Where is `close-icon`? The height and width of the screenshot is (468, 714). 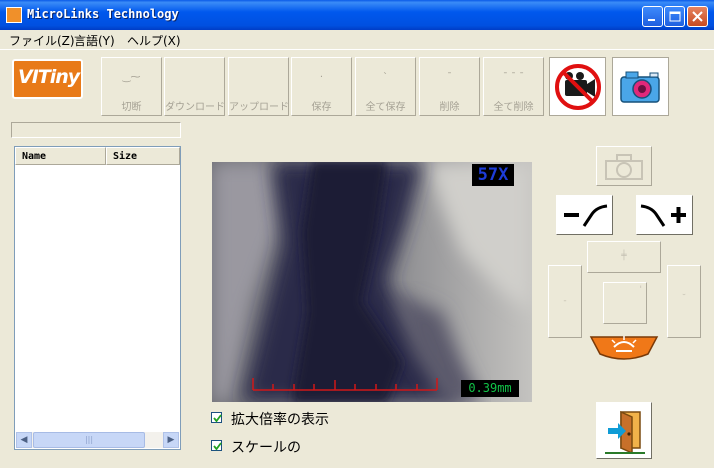 close-icon is located at coordinates (697, 16).